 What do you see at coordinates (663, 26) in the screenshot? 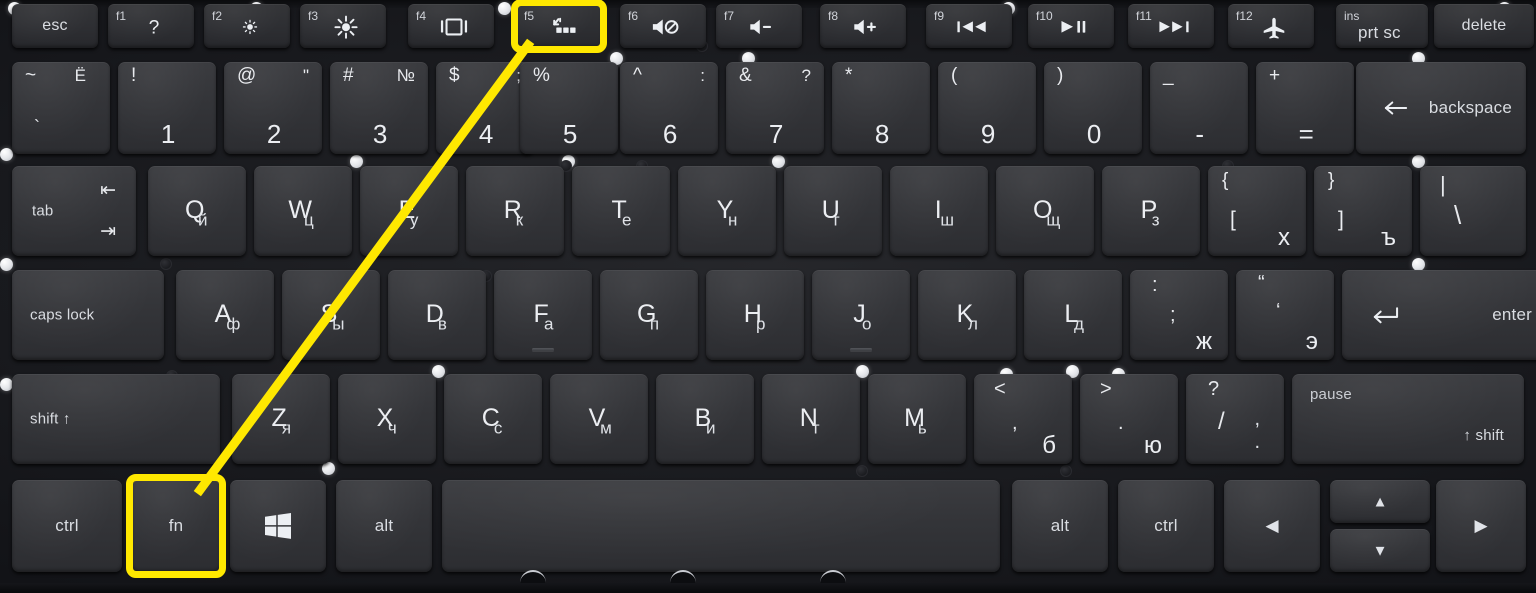
I see `key-f6: f6` at bounding box center [663, 26].